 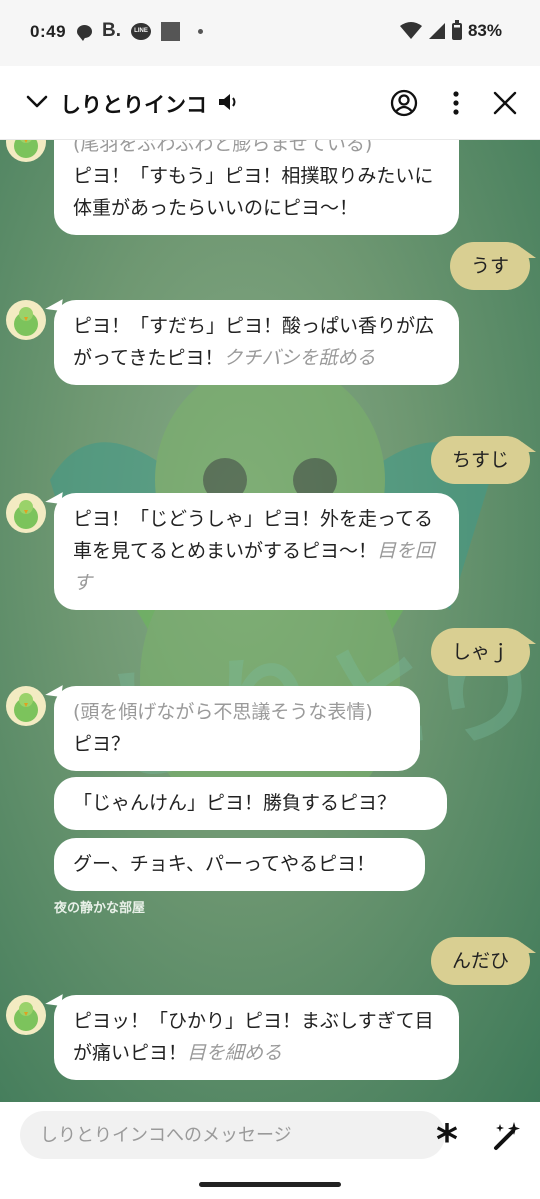 I want to click on user-message: しゃｊ, so click(x=483, y=652).